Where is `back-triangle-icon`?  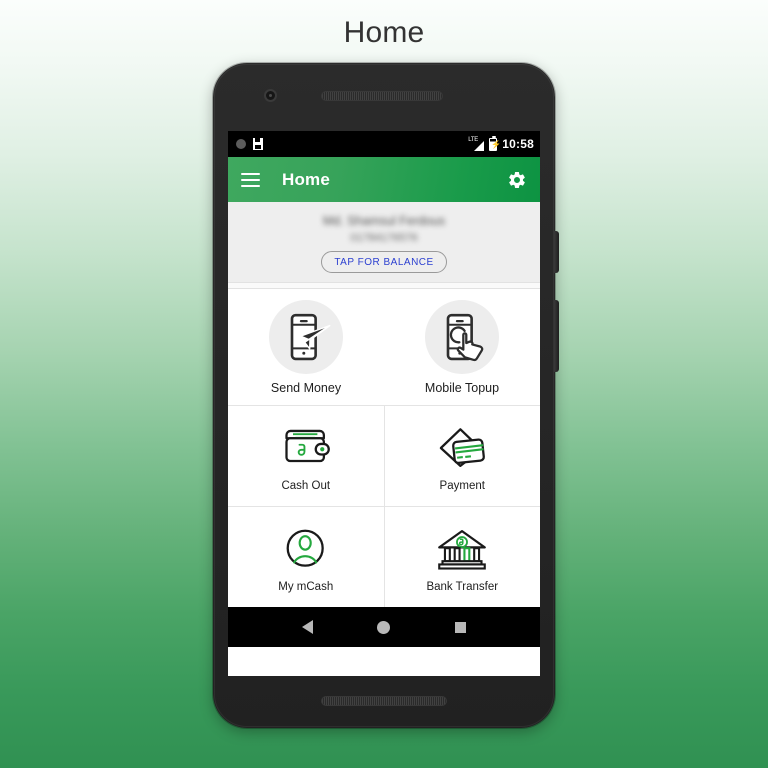
back-triangle-icon is located at coordinates (308, 627).